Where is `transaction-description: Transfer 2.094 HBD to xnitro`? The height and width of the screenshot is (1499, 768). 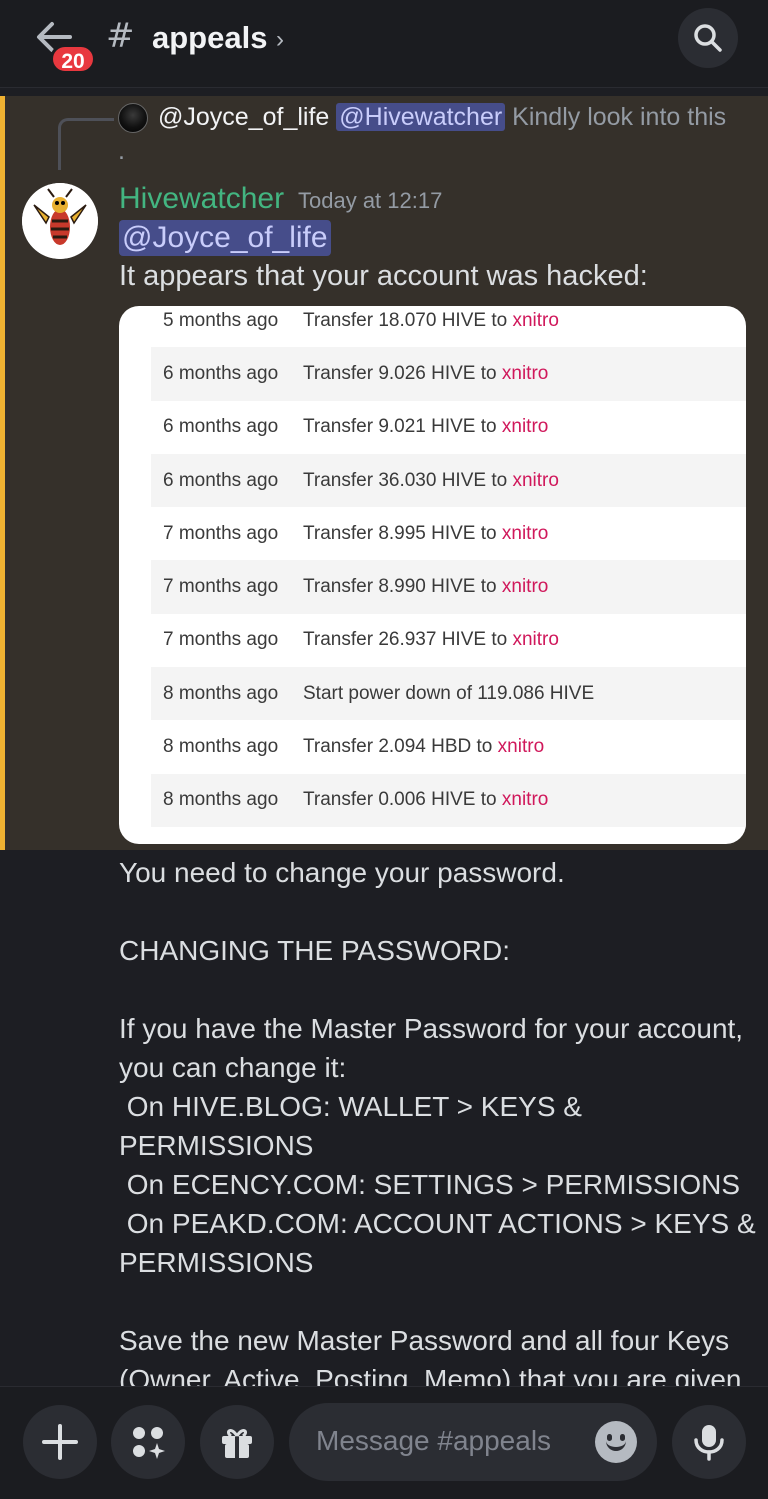
transaction-description: Transfer 2.094 HBD to xnitro is located at coordinates (524, 747).